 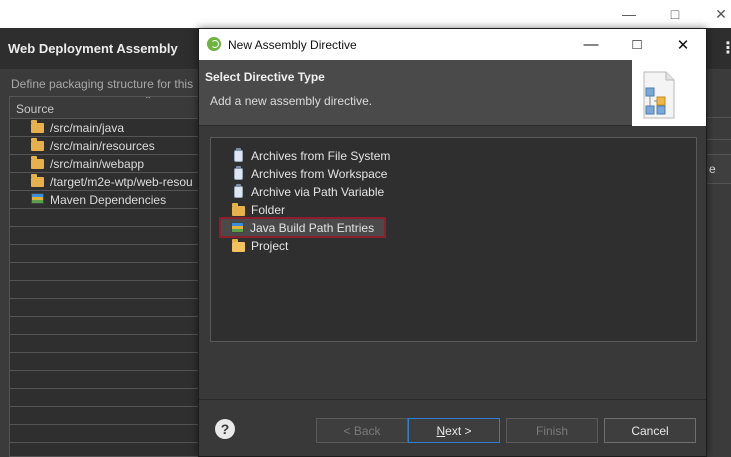 What do you see at coordinates (365, 14) in the screenshot?
I see `background-window-titlebar: — □ ✕` at bounding box center [365, 14].